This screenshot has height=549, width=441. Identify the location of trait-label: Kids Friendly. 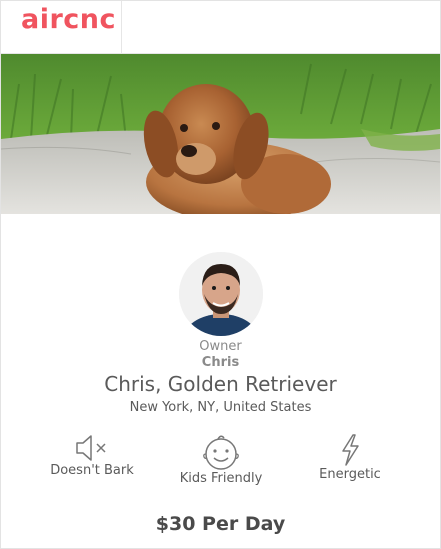
(221, 478).